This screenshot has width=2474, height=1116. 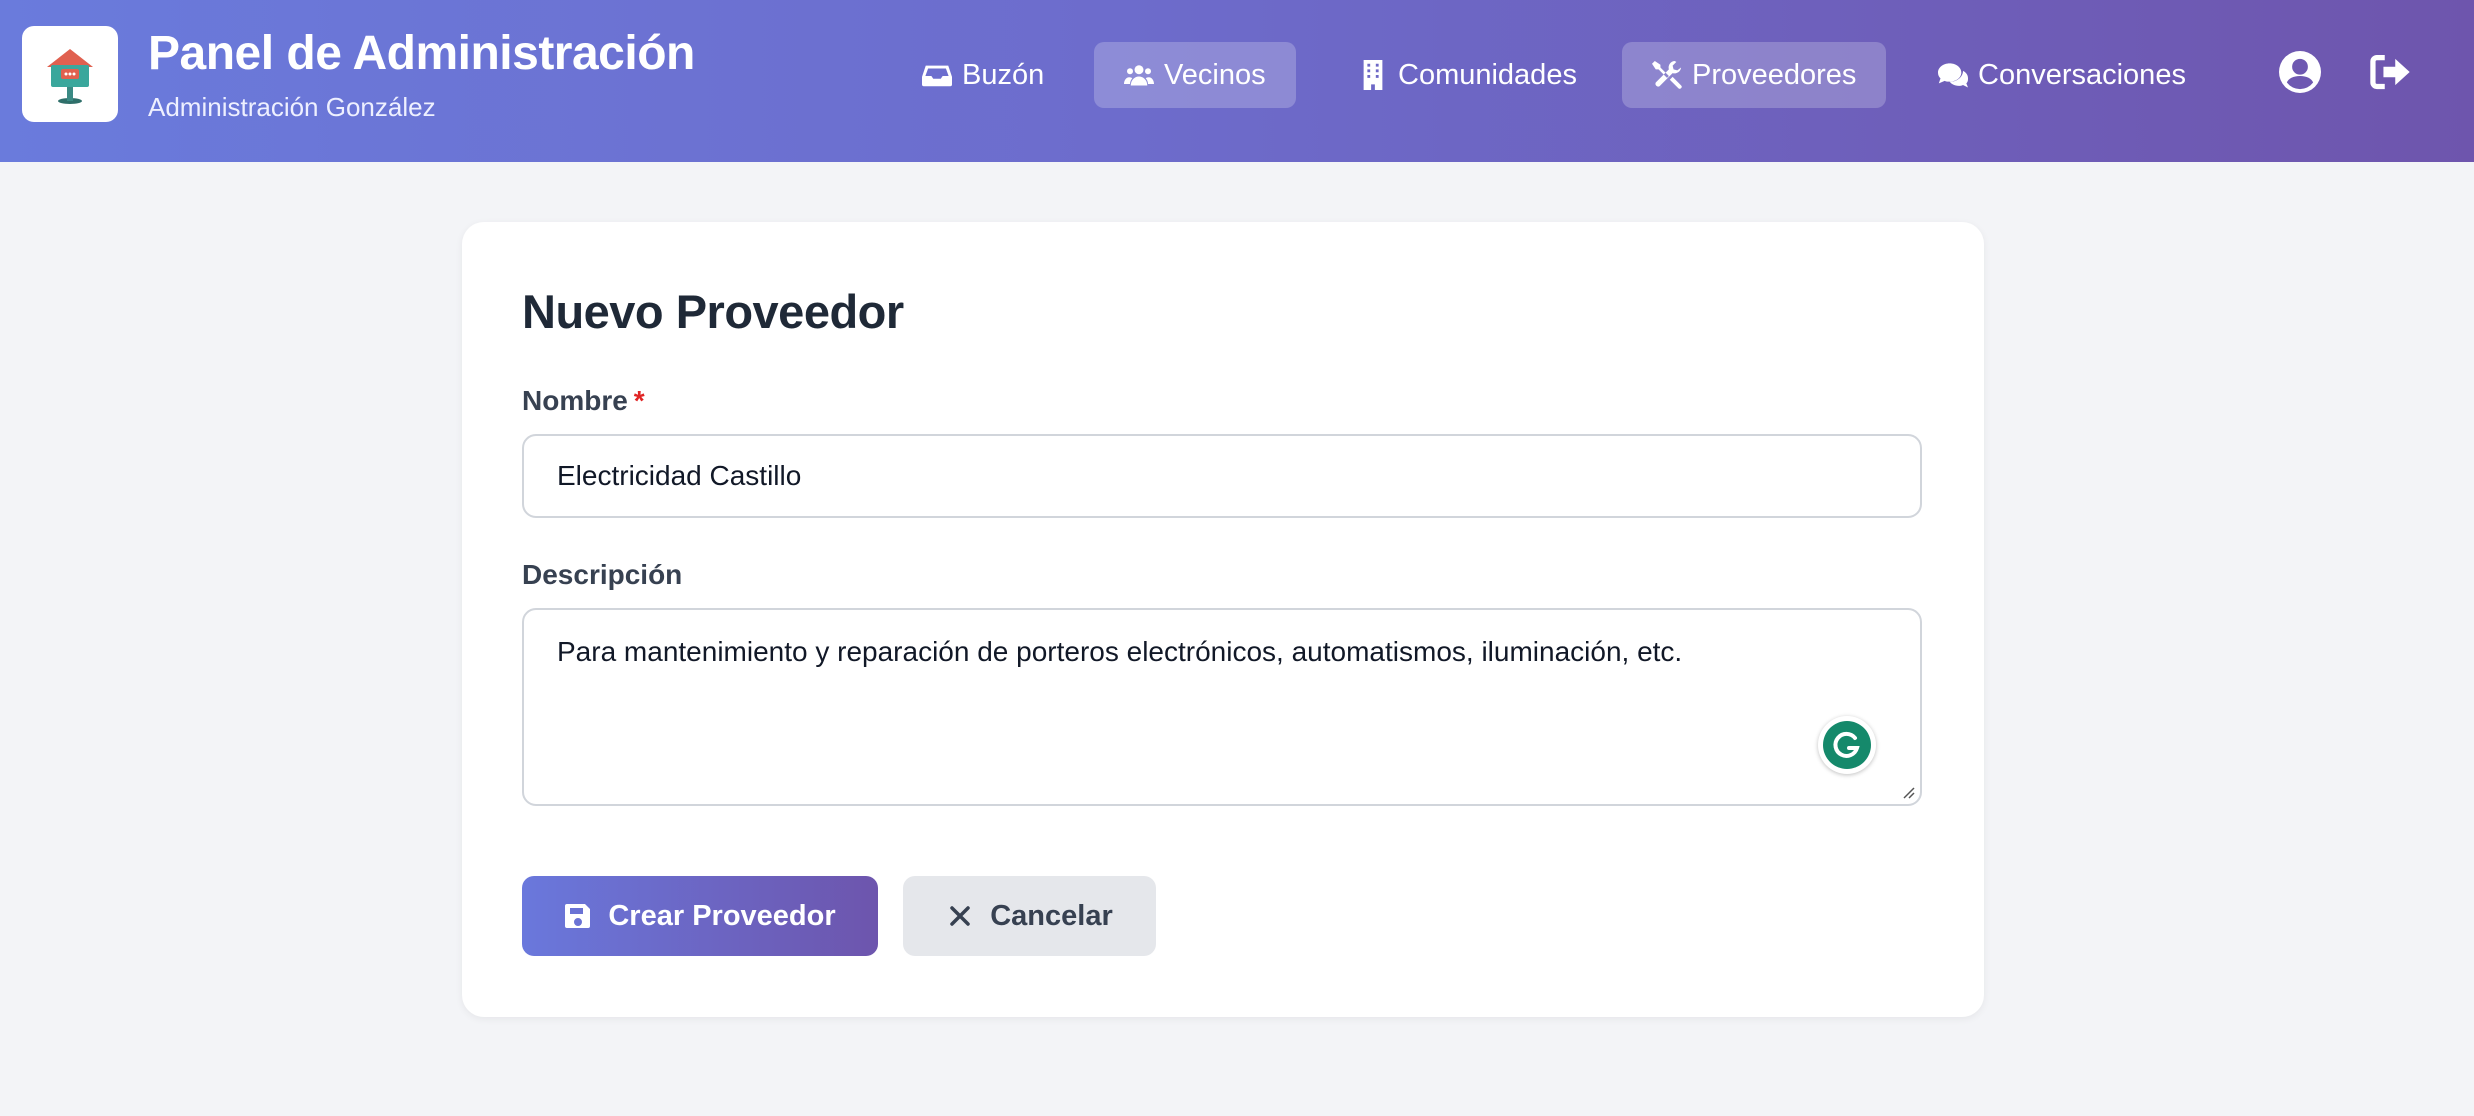 What do you see at coordinates (1667, 74) in the screenshot?
I see `tools-icon` at bounding box center [1667, 74].